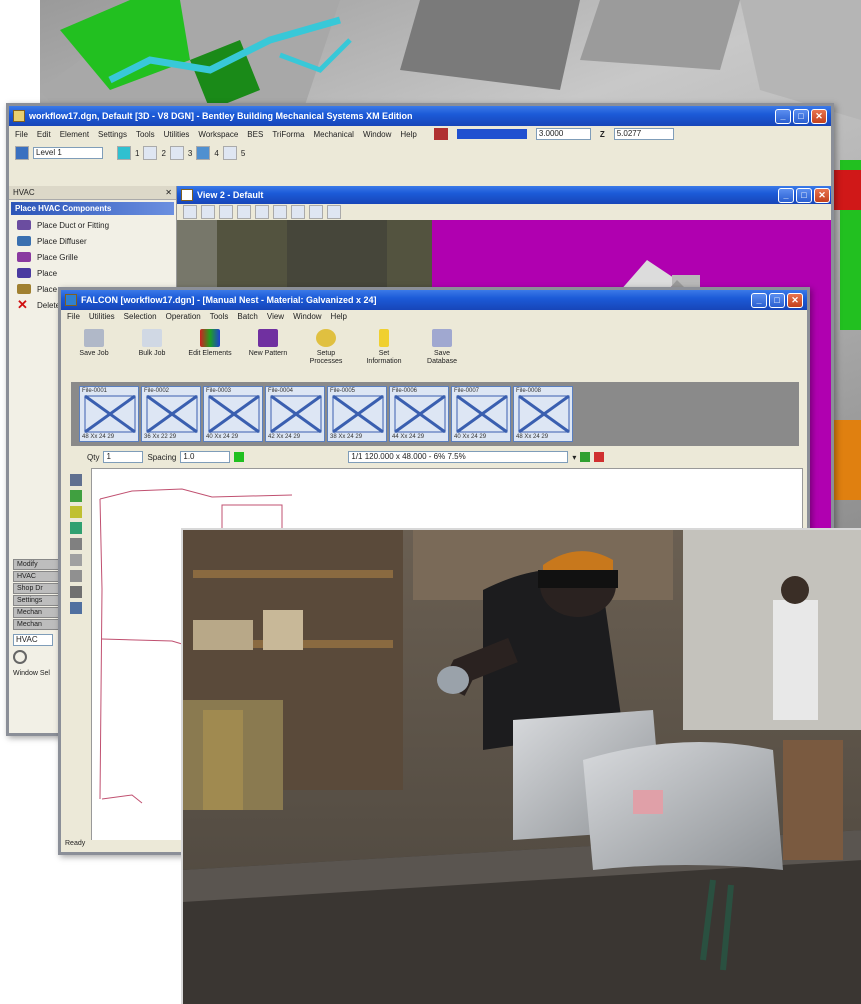 This screenshot has height=1004, width=861. Describe the element at coordinates (145, 134) in the screenshot. I see `menu-tools: Tools` at that location.